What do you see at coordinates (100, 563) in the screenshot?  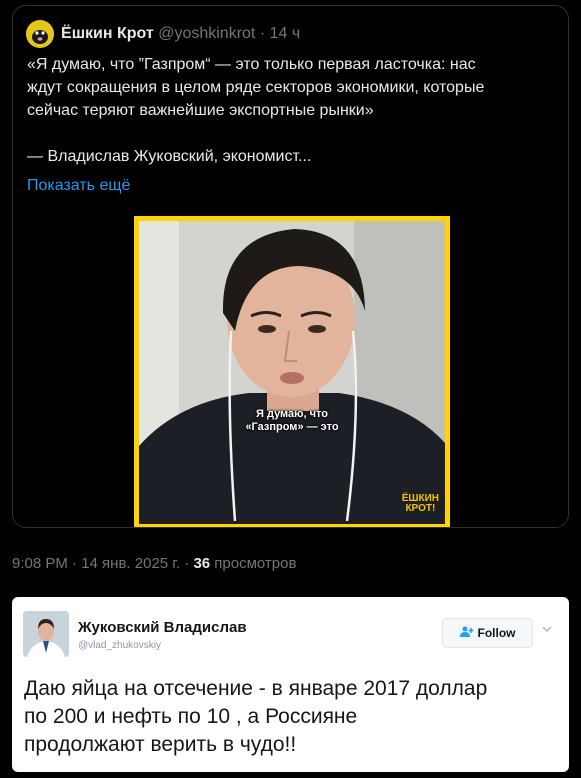 I see `tweet-timestamp: 9:08 PM · 14 янв. 2025 г. ·` at bounding box center [100, 563].